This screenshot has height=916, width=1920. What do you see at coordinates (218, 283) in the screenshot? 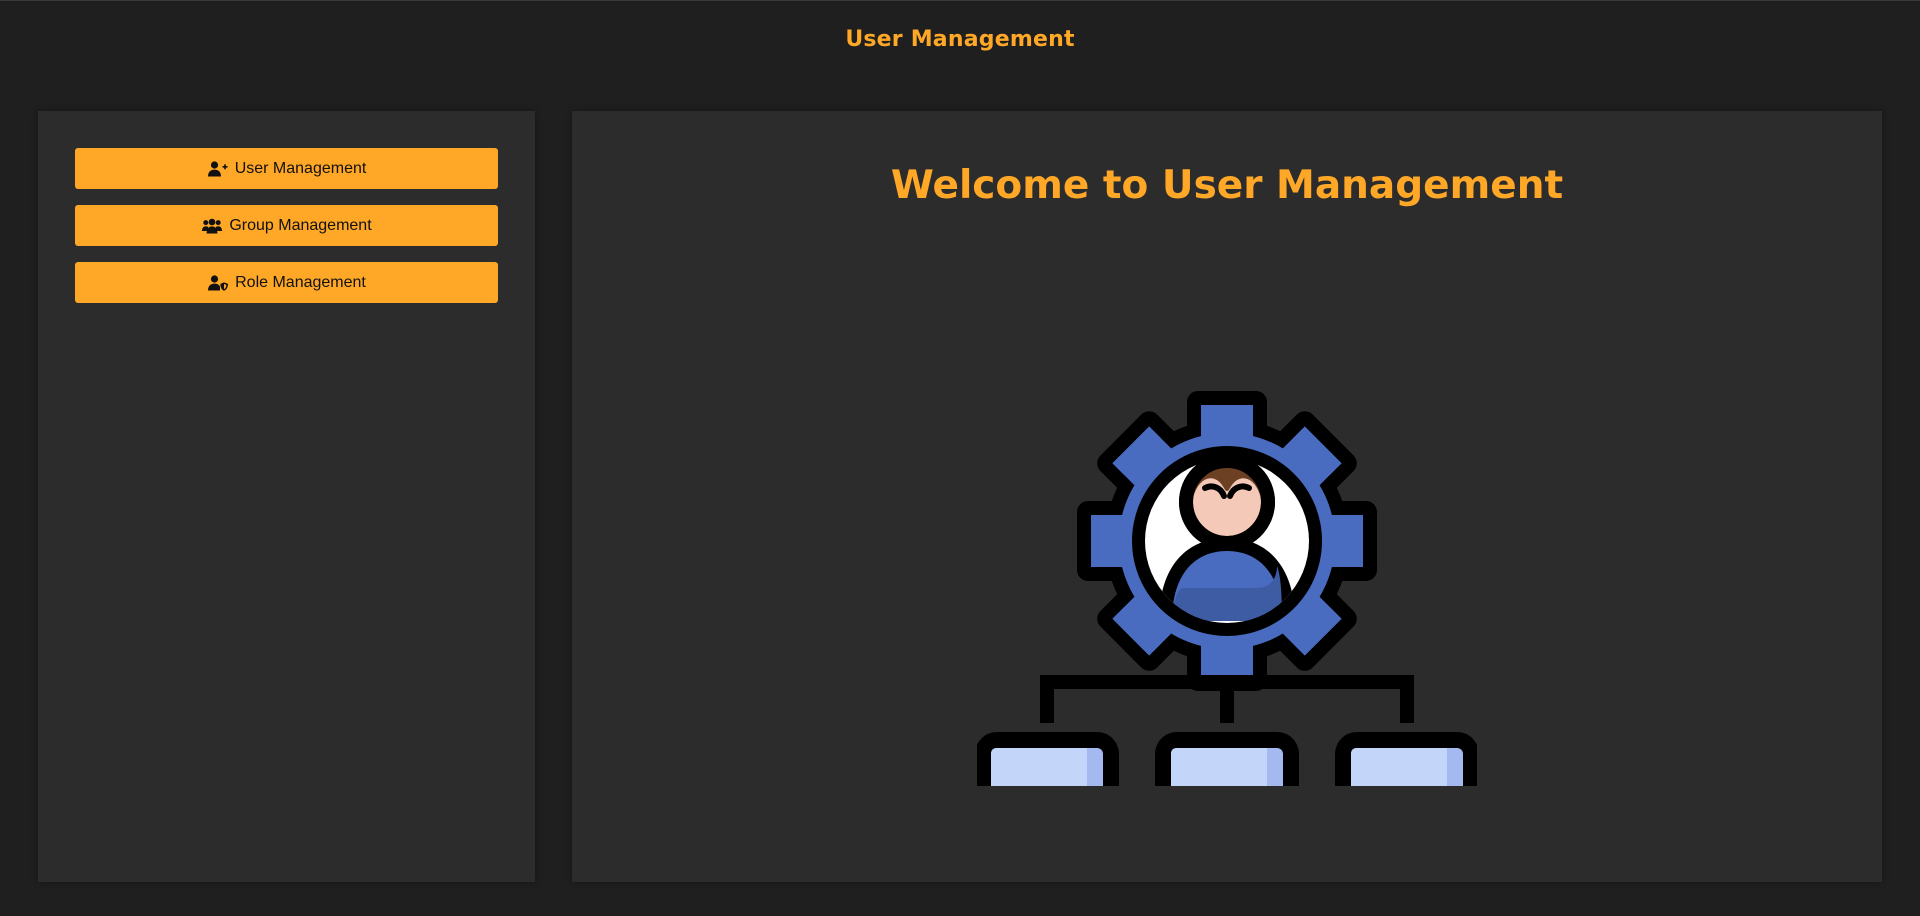
I see `user-shield-icon` at bounding box center [218, 283].